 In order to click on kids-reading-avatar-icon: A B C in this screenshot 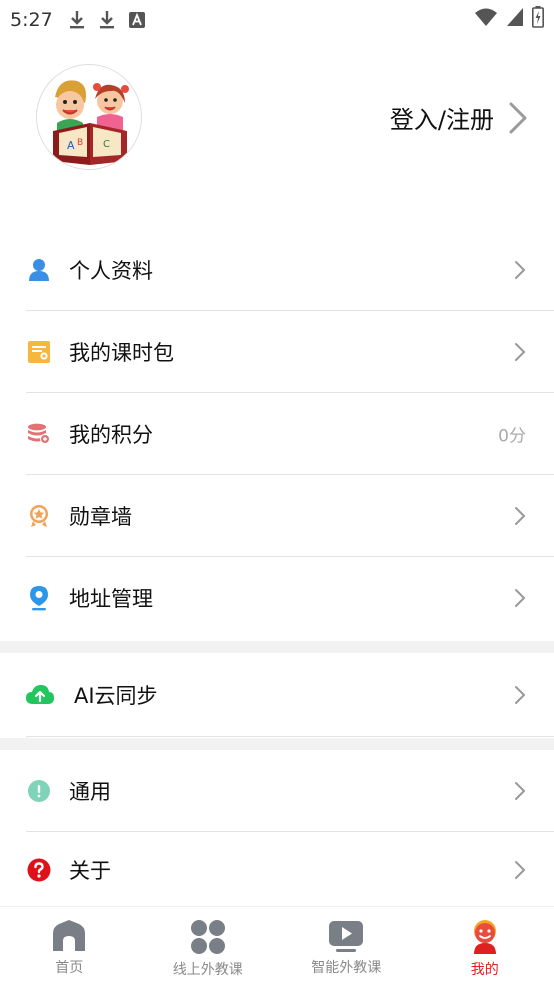, I will do `click(89, 117)`.